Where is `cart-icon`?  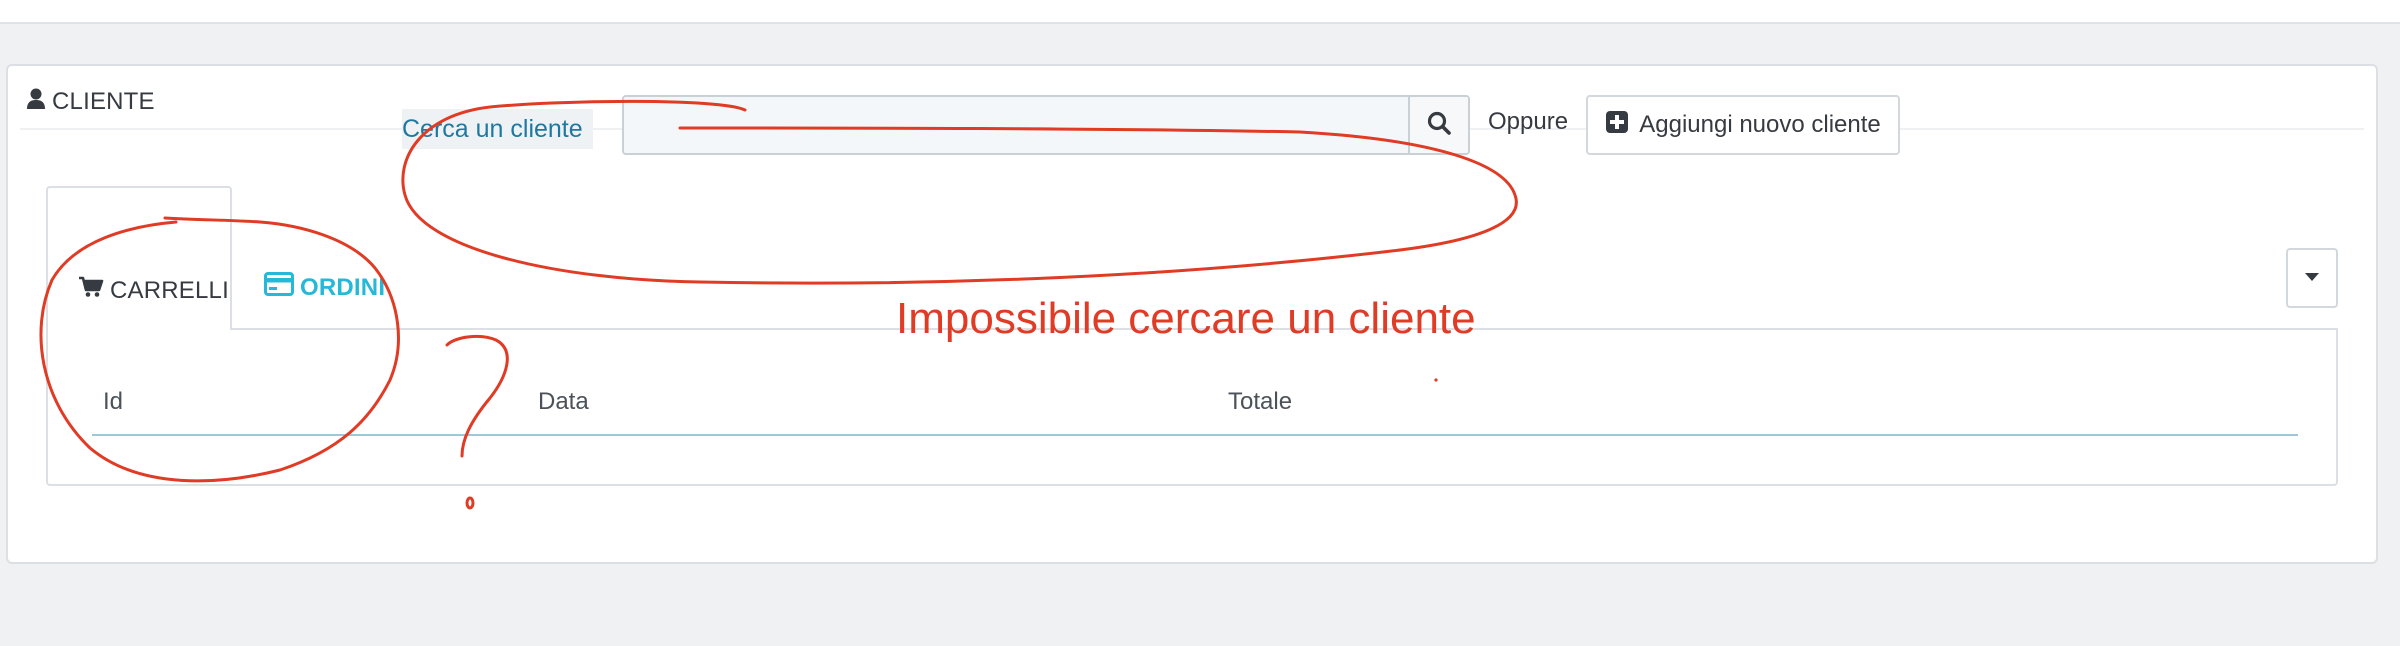 cart-icon is located at coordinates (91, 290).